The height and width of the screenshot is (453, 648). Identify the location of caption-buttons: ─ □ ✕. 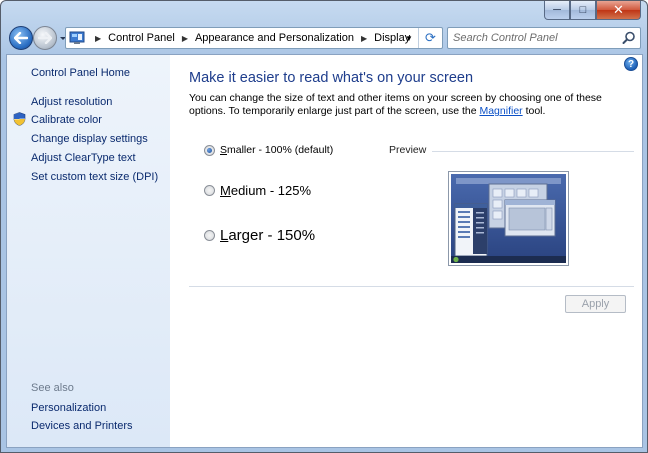
(592, 10).